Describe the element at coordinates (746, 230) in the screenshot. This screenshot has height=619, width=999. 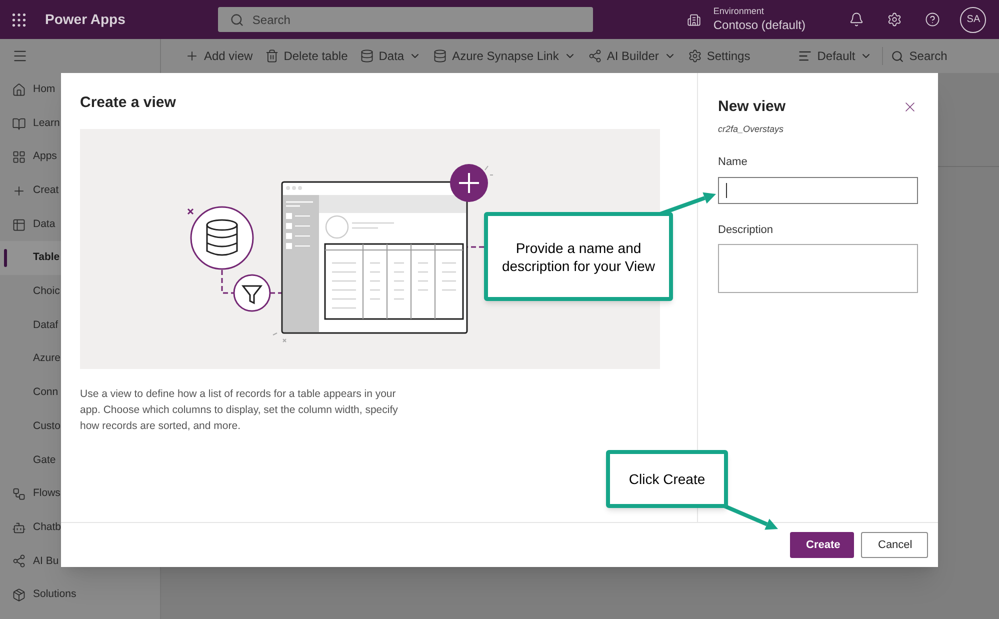
I see `field-label: Description` at that location.